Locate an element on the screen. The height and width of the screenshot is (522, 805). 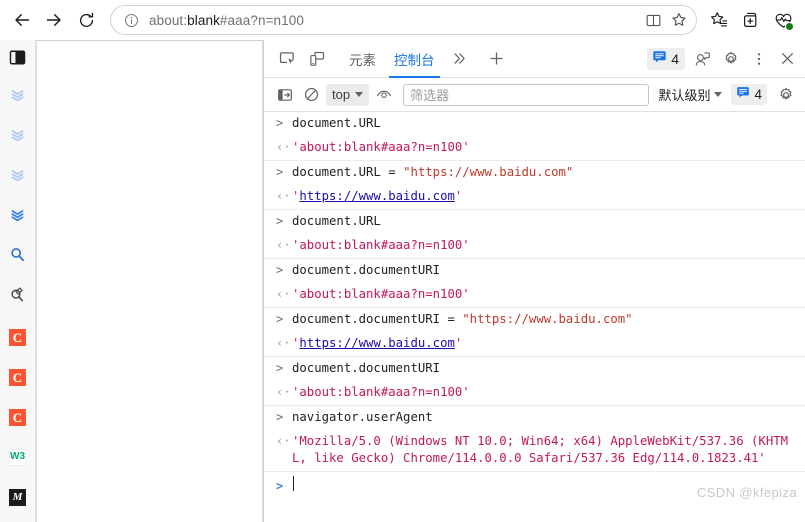
chevron-double-right-icon is located at coordinates (460, 59).